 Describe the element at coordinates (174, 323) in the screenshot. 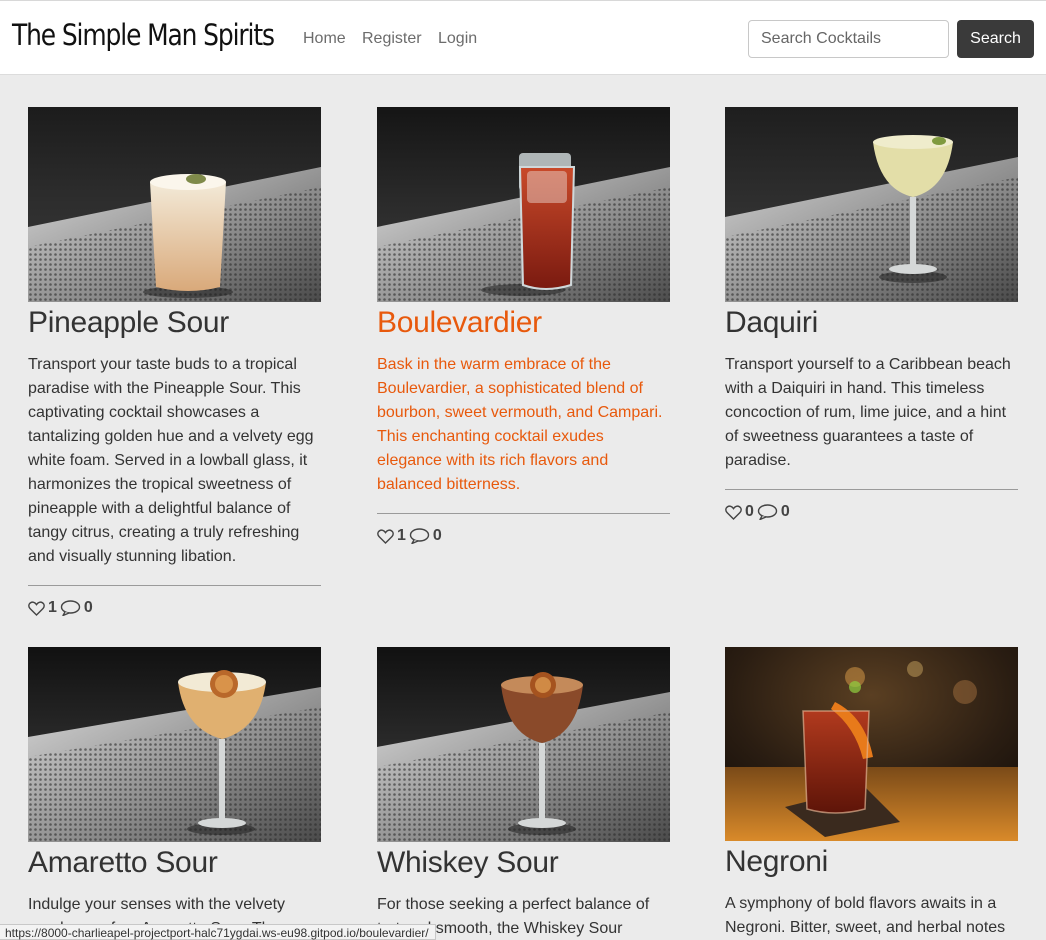

I see `card-title: Pineapple Sour` at that location.